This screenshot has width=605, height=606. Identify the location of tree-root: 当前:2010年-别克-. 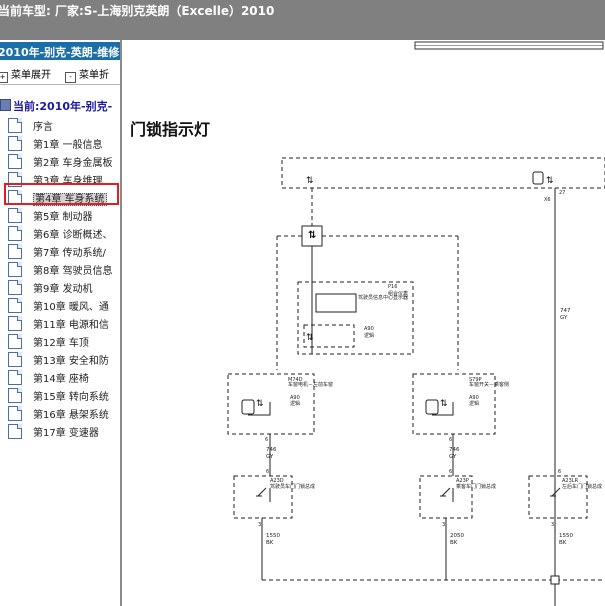
(56, 106).